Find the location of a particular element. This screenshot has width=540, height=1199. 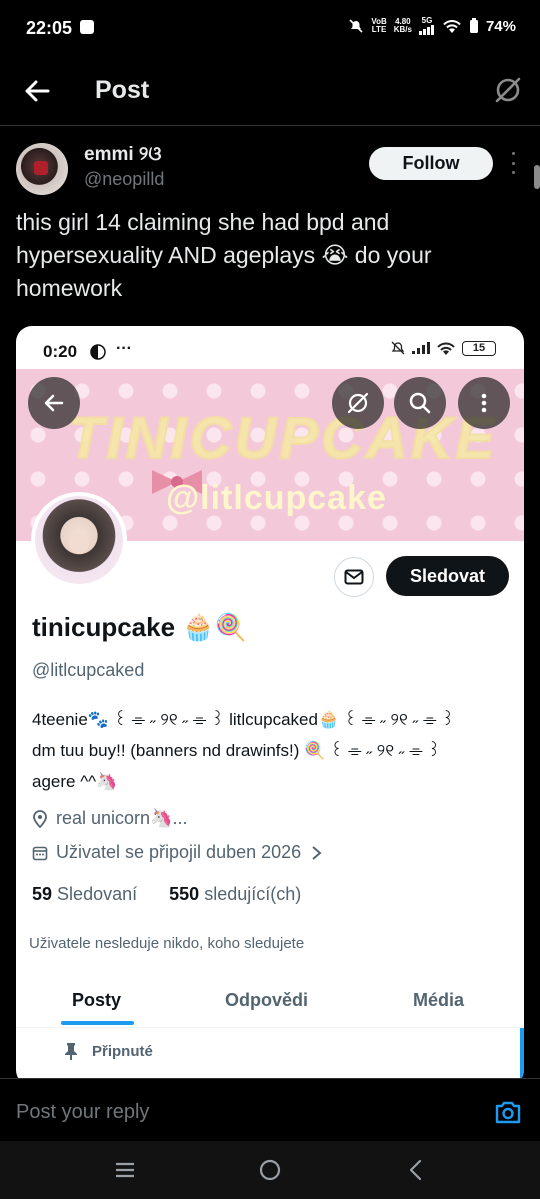

search-icon is located at coordinates (420, 403).